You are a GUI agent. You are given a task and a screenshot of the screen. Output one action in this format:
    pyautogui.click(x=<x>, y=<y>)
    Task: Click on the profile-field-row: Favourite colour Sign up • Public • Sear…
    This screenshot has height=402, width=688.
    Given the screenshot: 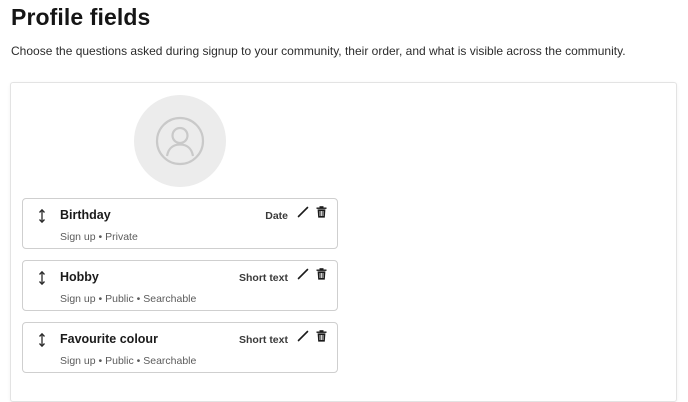 What is the action you would take?
    pyautogui.click(x=180, y=347)
    